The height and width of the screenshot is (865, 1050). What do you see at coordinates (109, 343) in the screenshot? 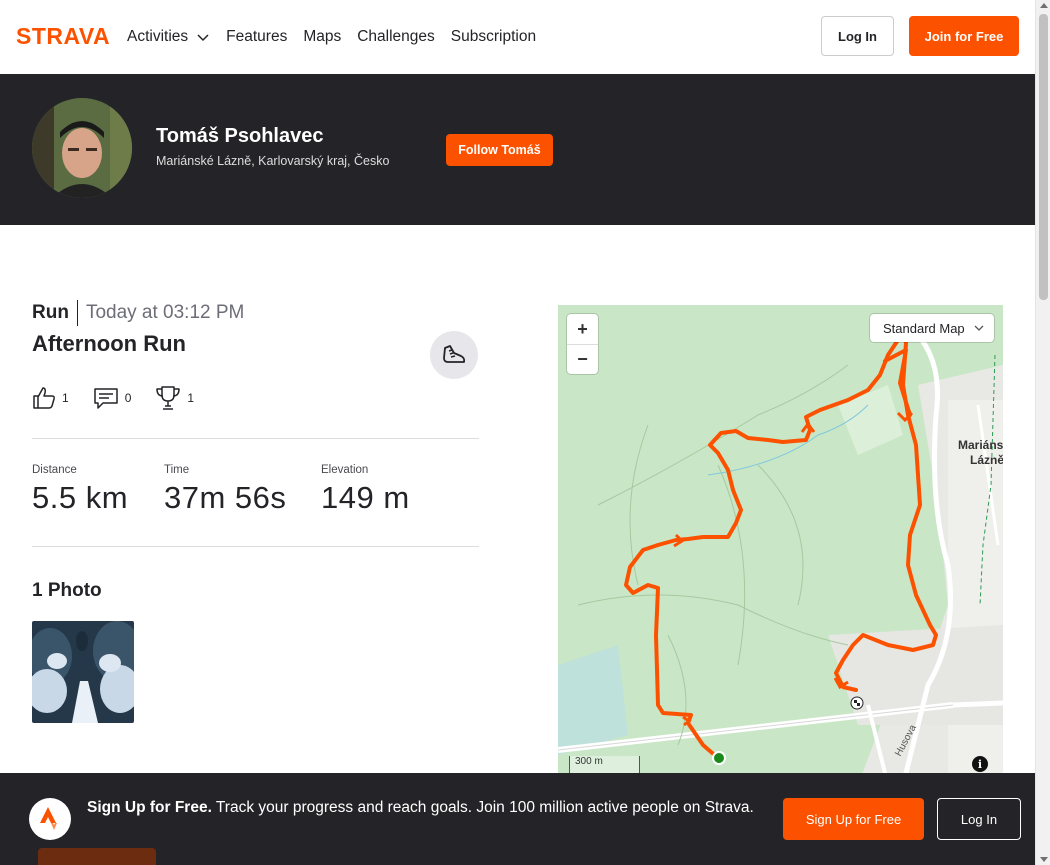
I see `activity-title: Afternoon Run` at bounding box center [109, 343].